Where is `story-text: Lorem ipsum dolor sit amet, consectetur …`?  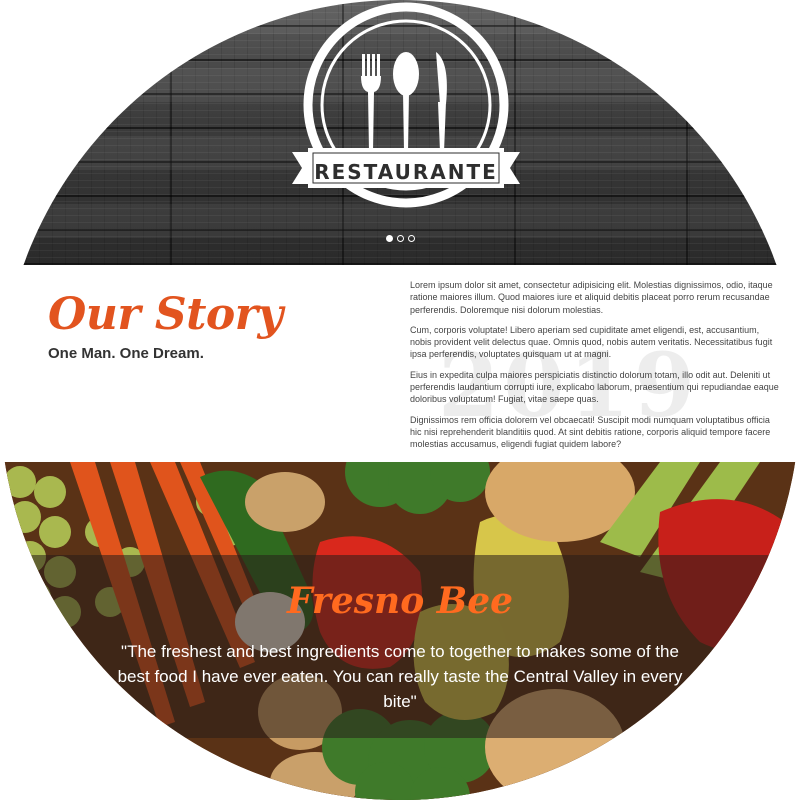 story-text: Lorem ipsum dolor sit amet, consectetur … is located at coordinates (596, 369).